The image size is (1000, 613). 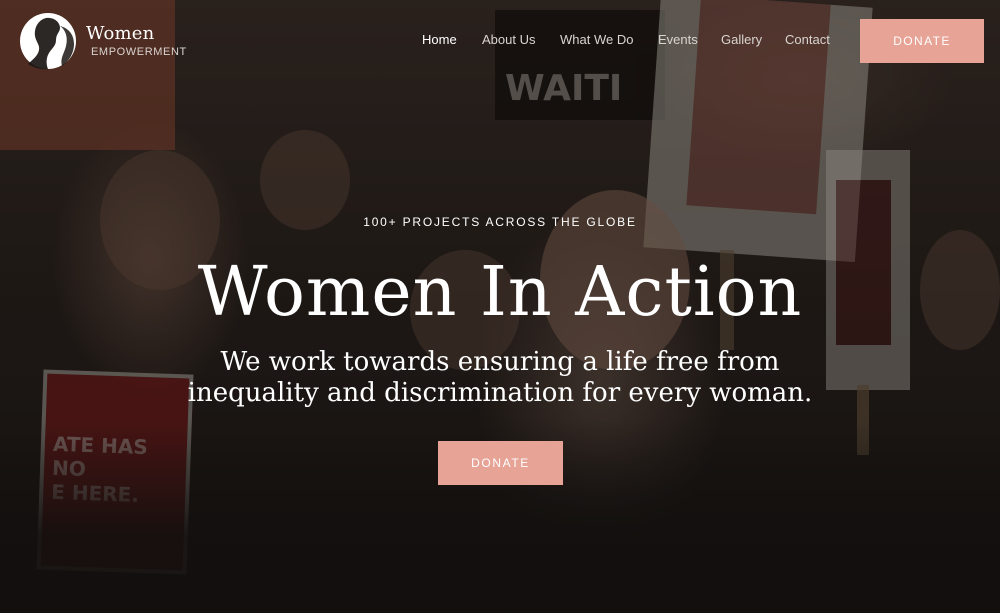 What do you see at coordinates (508, 39) in the screenshot?
I see `nav-item-about-us: About Us` at bounding box center [508, 39].